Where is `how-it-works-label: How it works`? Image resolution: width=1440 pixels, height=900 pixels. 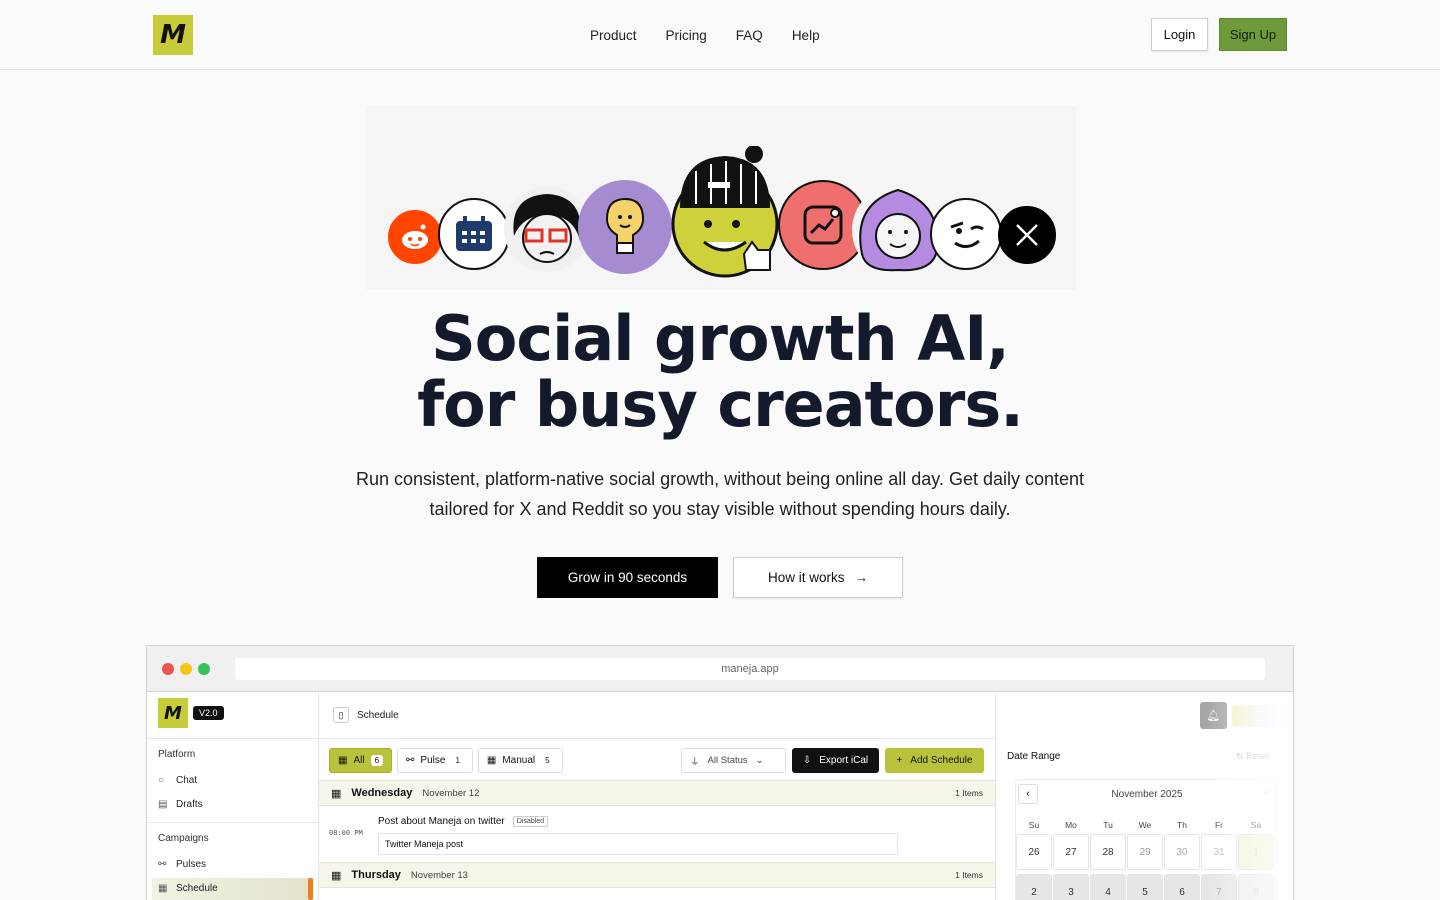
how-it-works-label: How it works is located at coordinates (806, 577).